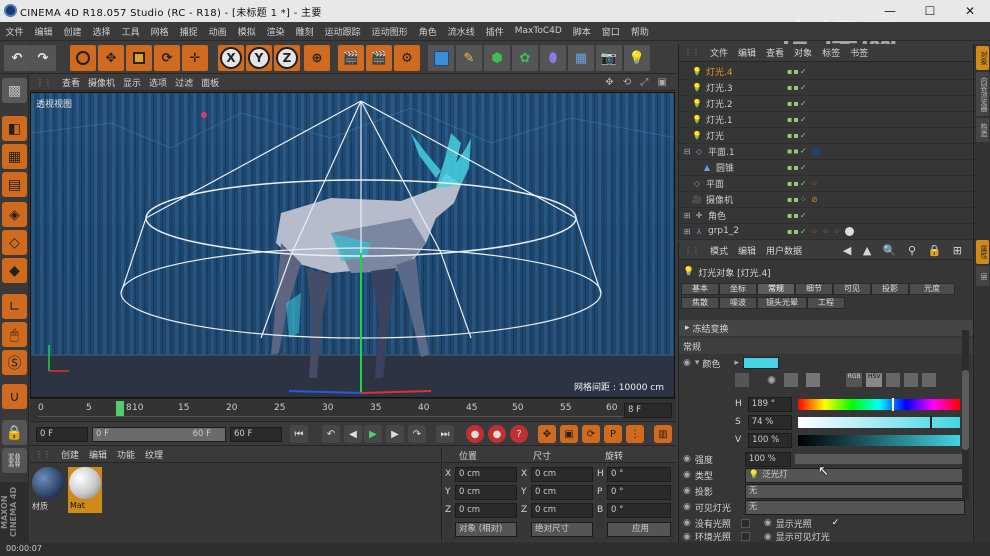  What do you see at coordinates (878, 422) in the screenshot?
I see `saturation-slider` at bounding box center [878, 422].